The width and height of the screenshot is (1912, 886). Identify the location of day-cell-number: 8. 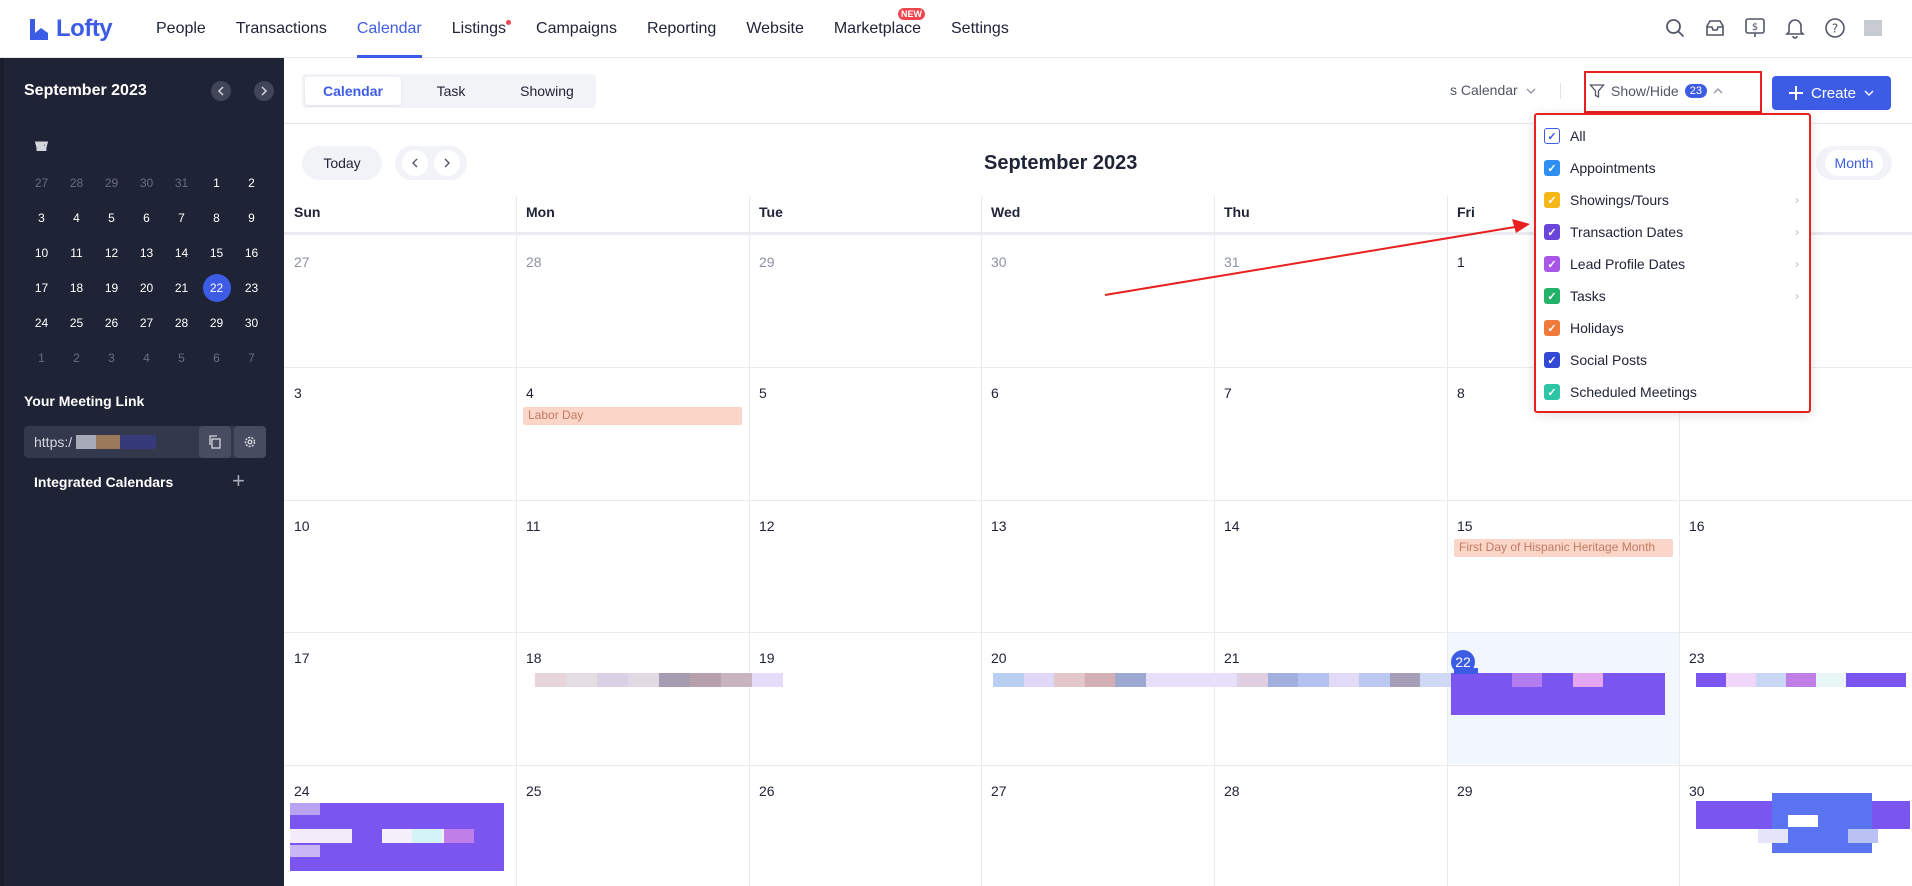
(1461, 393).